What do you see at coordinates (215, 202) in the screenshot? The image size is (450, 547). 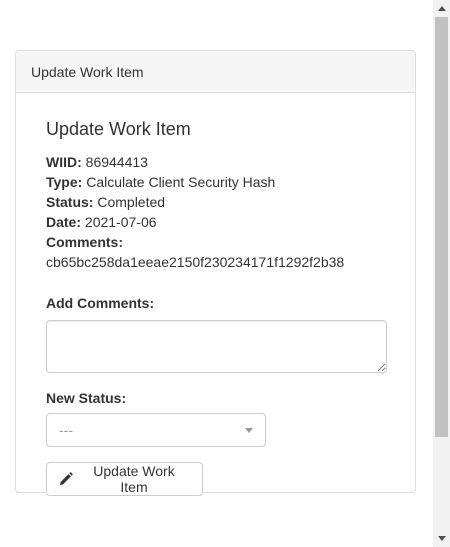 I see `status-line: Status: Completed` at bounding box center [215, 202].